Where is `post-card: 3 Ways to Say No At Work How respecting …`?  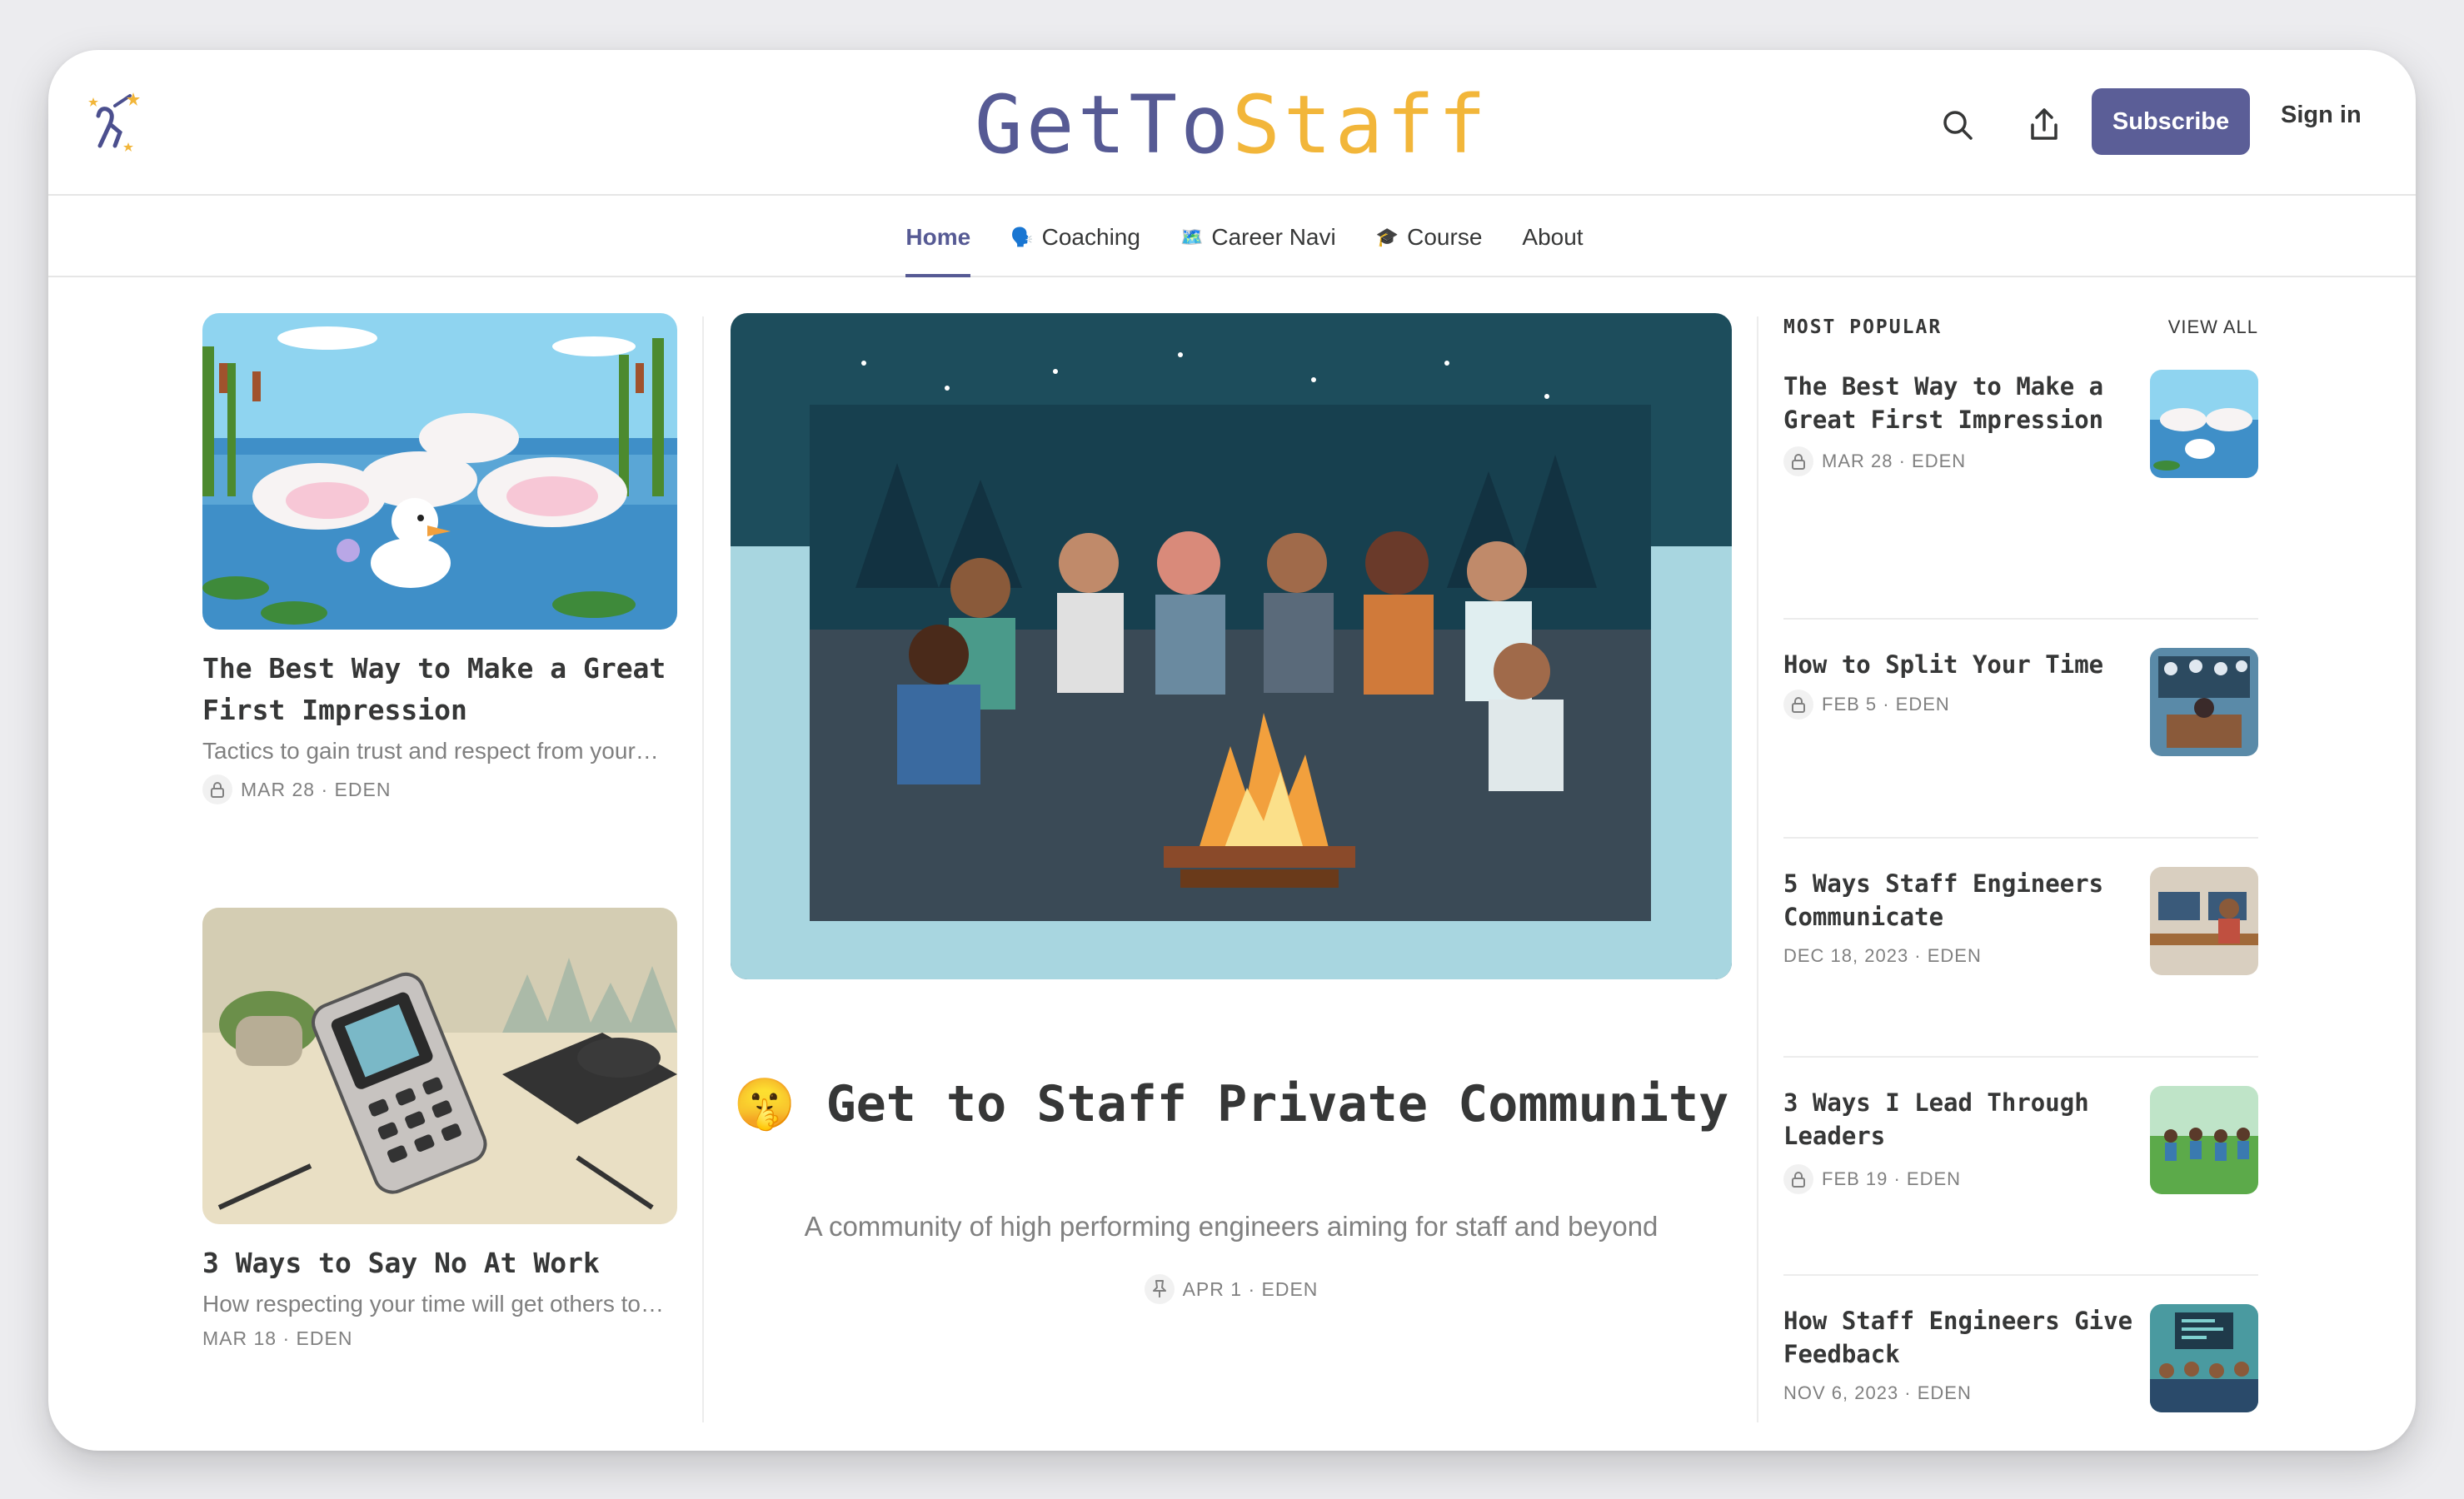
post-card: 3 Ways to Say No At Work How respecting … is located at coordinates (439, 1129).